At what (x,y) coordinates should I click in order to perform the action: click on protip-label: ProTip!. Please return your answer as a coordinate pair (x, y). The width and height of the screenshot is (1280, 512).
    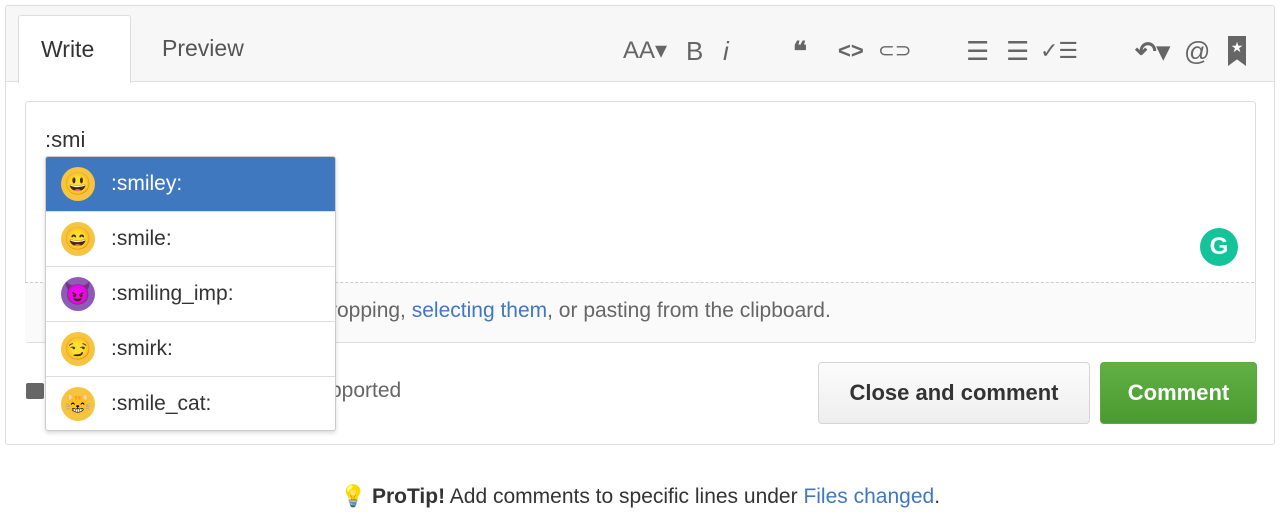
    Looking at the image, I should click on (408, 496).